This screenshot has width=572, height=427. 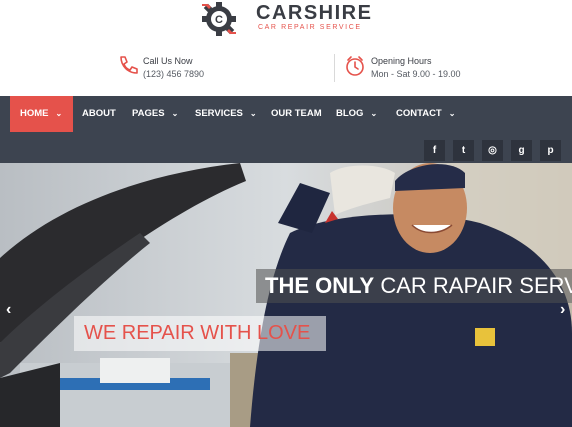 What do you see at coordinates (521, 150) in the screenshot?
I see `google-plus-icon: g` at bounding box center [521, 150].